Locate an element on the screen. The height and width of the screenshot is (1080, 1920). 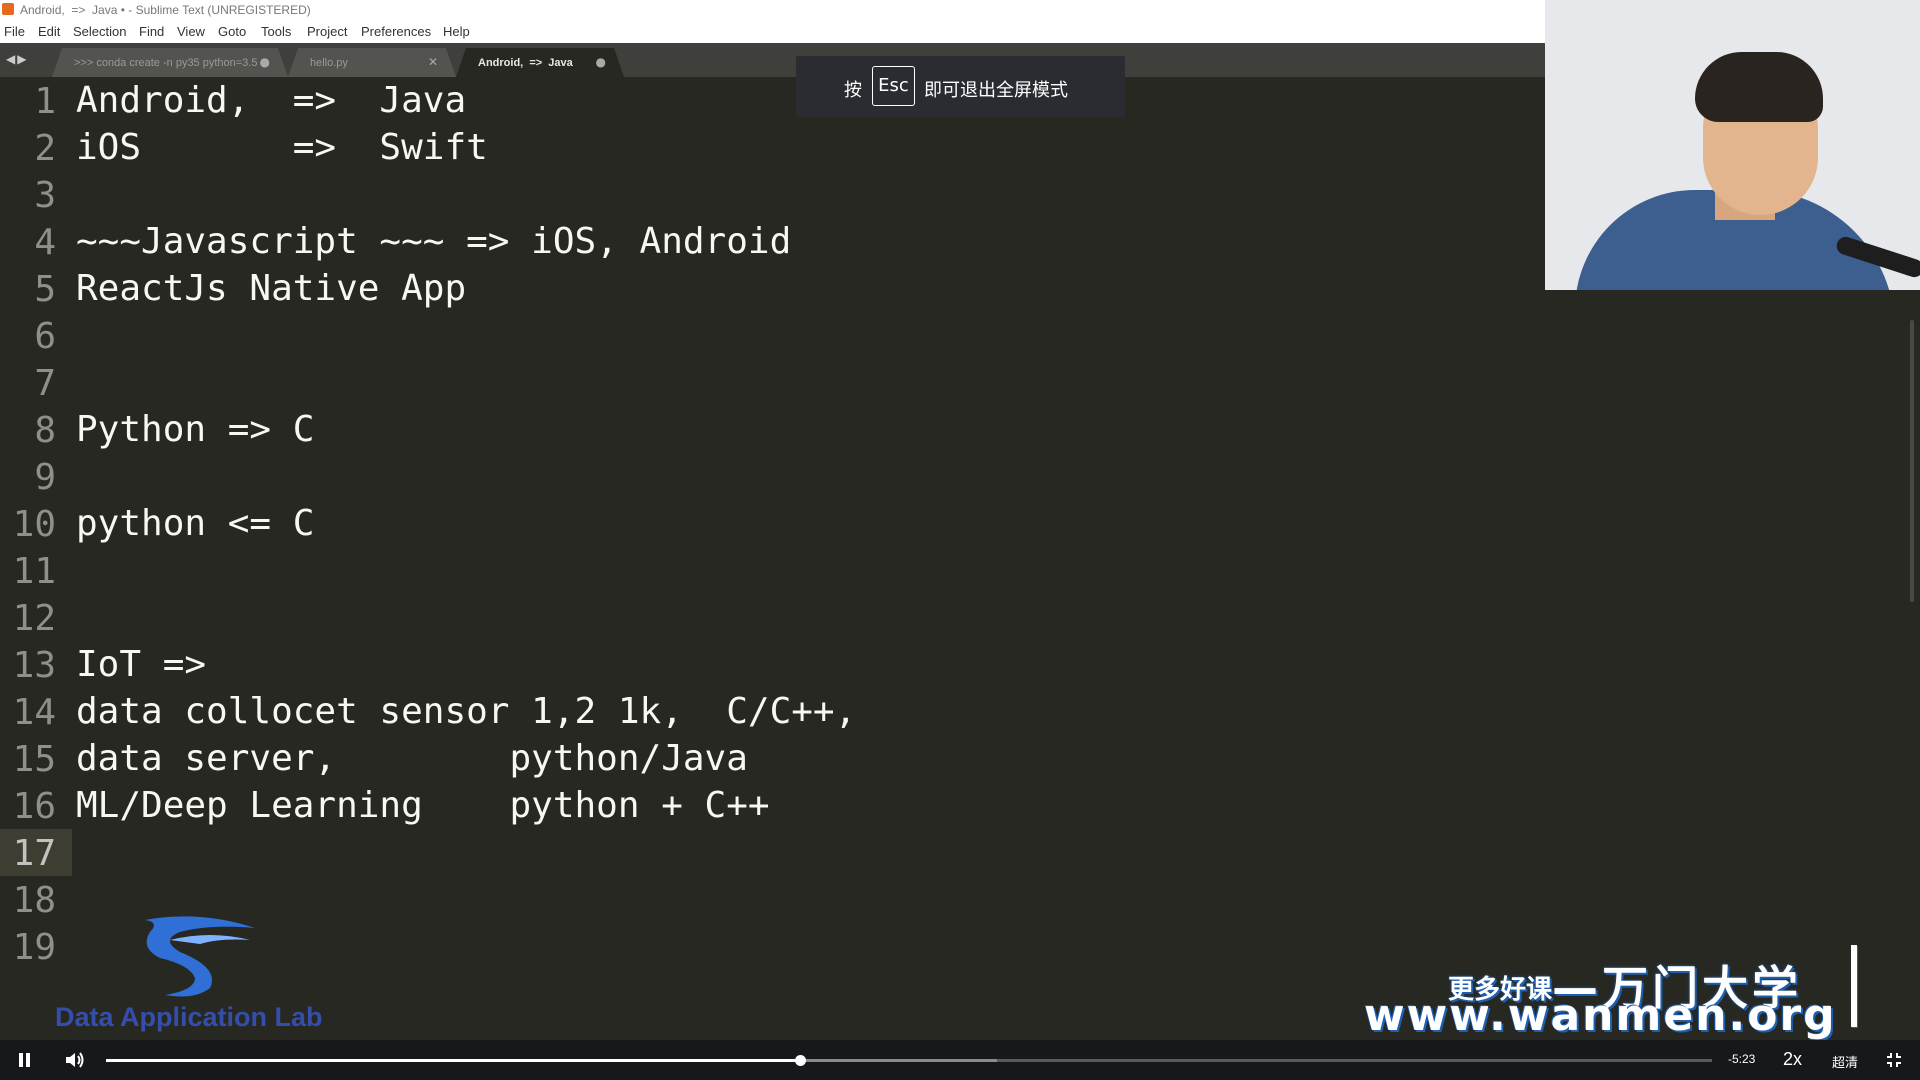
gutter-line: 7 is located at coordinates (36, 382).